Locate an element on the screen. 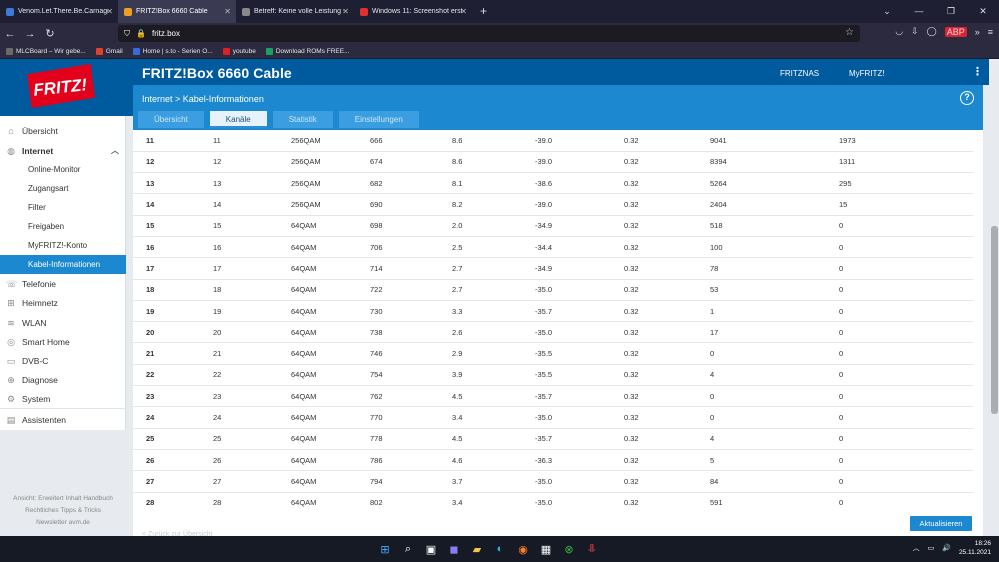 The height and width of the screenshot is (562, 999). browser-tab: Windows 11: Screenshot erstel ✕ is located at coordinates (413, 11).